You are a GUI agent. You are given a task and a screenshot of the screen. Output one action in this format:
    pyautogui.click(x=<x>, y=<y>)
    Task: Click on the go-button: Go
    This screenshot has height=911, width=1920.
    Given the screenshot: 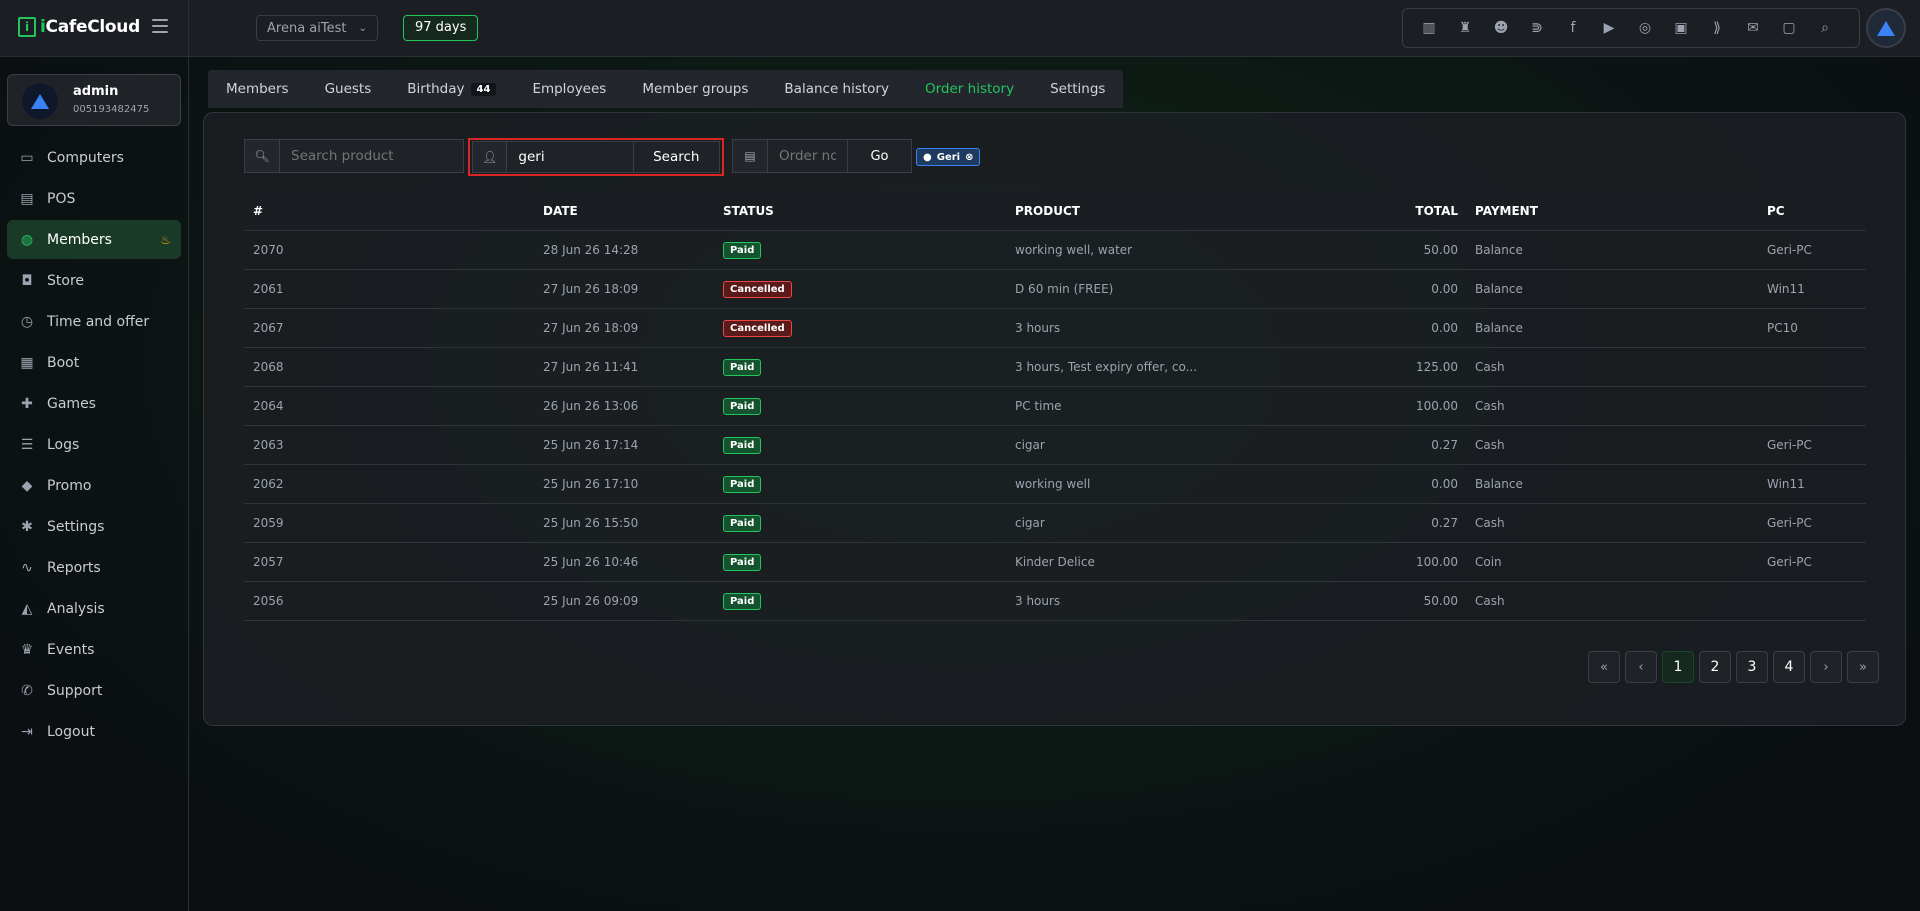 What is the action you would take?
    pyautogui.click(x=880, y=156)
    